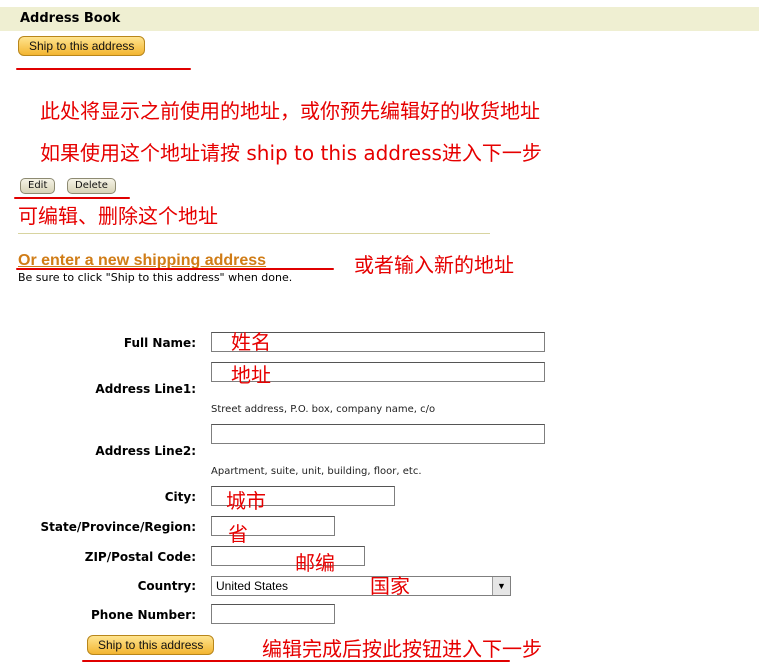 This screenshot has width=759, height=666. What do you see at coordinates (238, 534) in the screenshot?
I see `annotation-state: 省` at bounding box center [238, 534].